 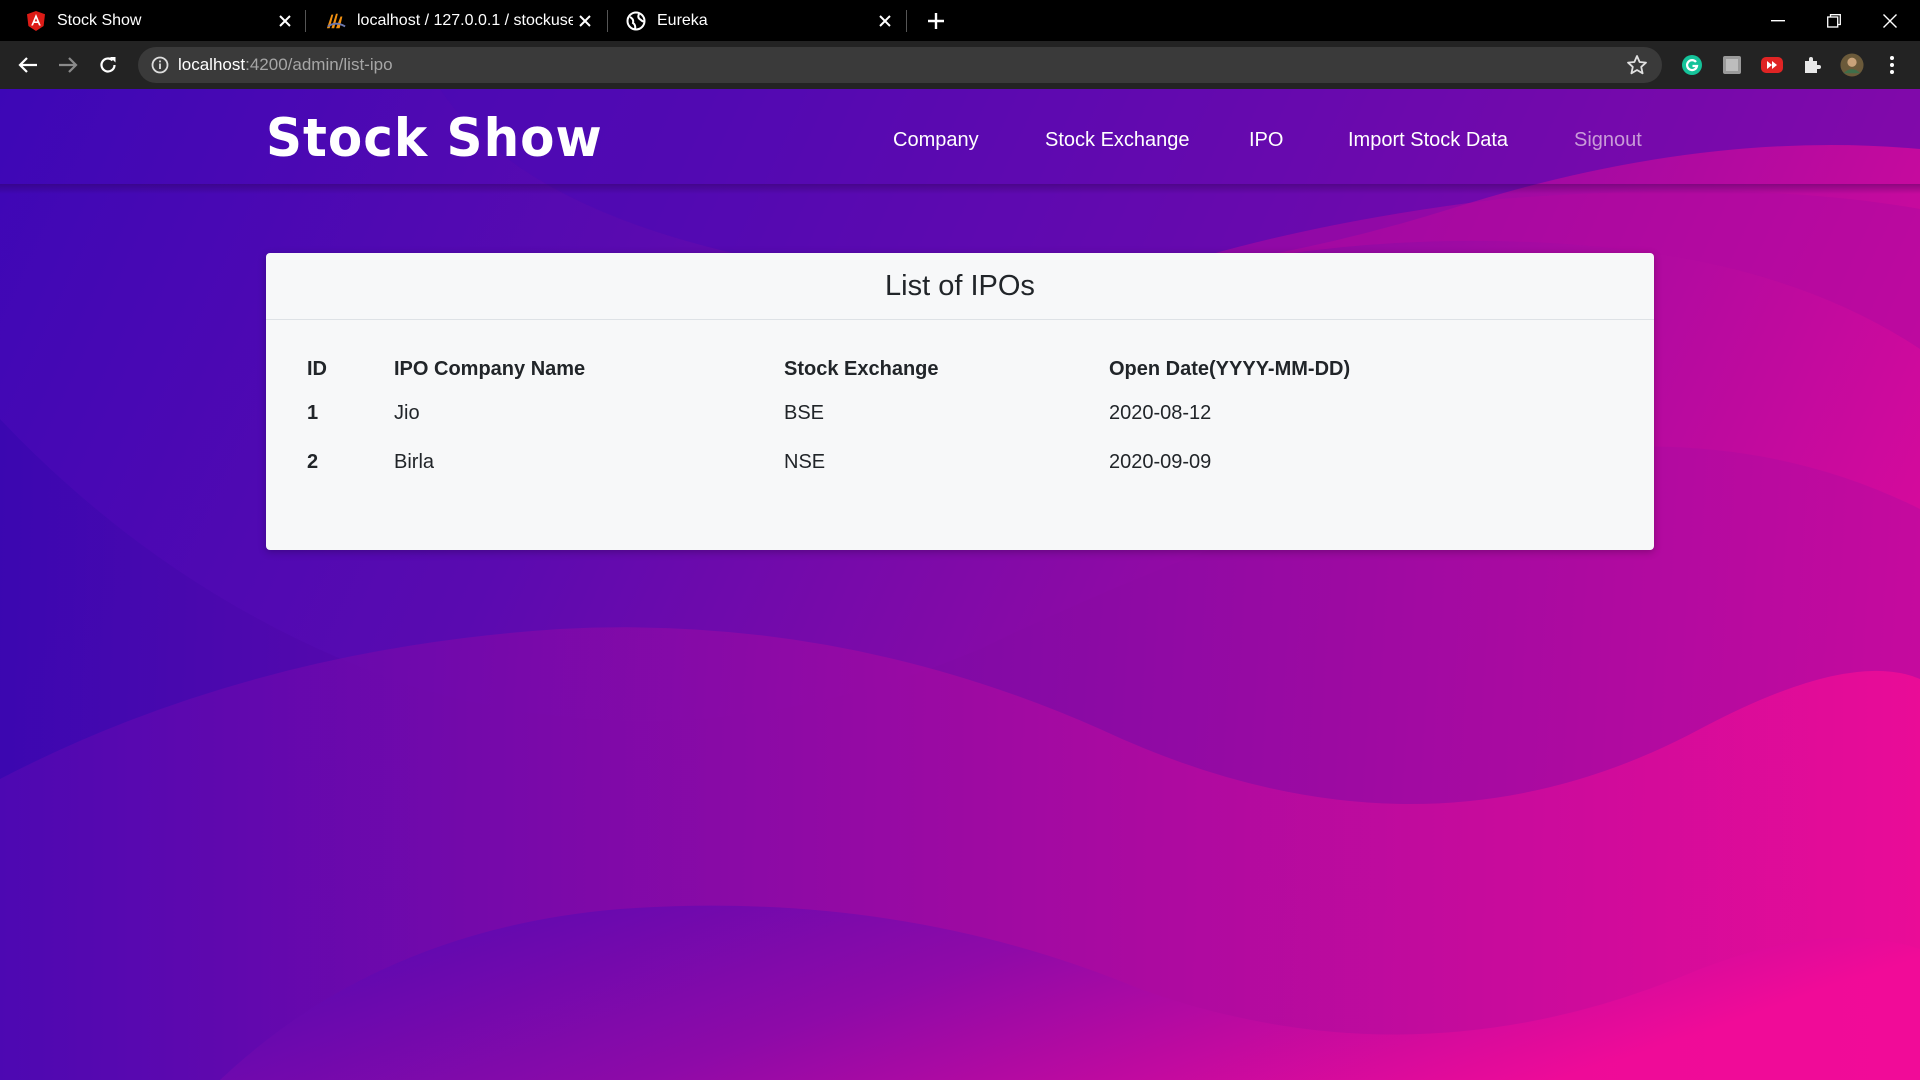 I want to click on nav-link-stock-exchange: Stock Exchange, so click(x=1117, y=140).